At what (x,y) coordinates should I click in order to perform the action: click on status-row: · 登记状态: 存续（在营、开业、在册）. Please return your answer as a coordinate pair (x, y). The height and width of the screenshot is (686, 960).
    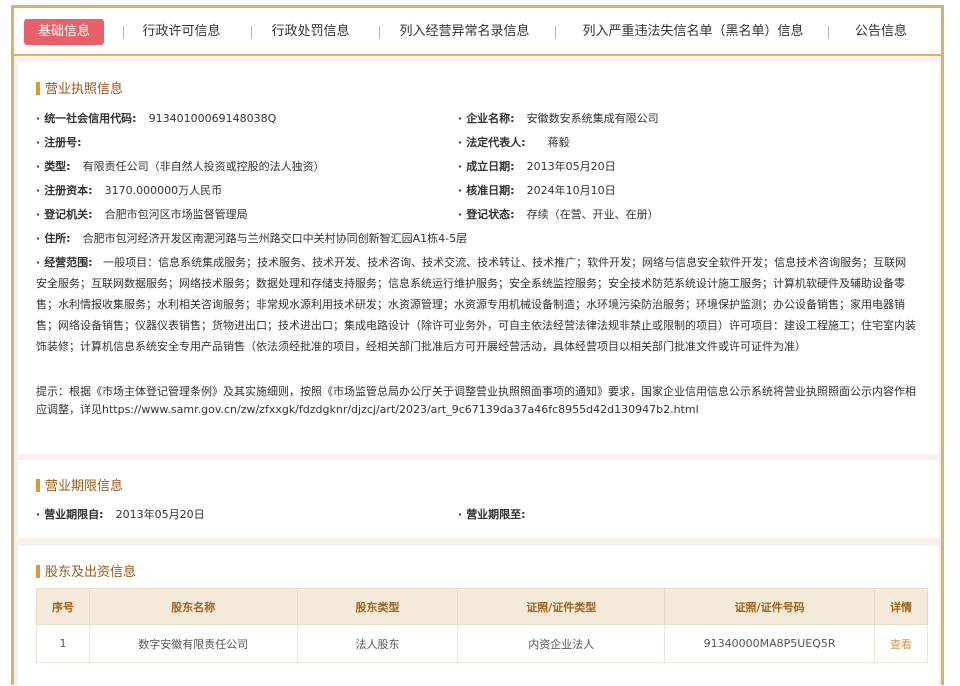
    Looking at the image, I should click on (558, 214).